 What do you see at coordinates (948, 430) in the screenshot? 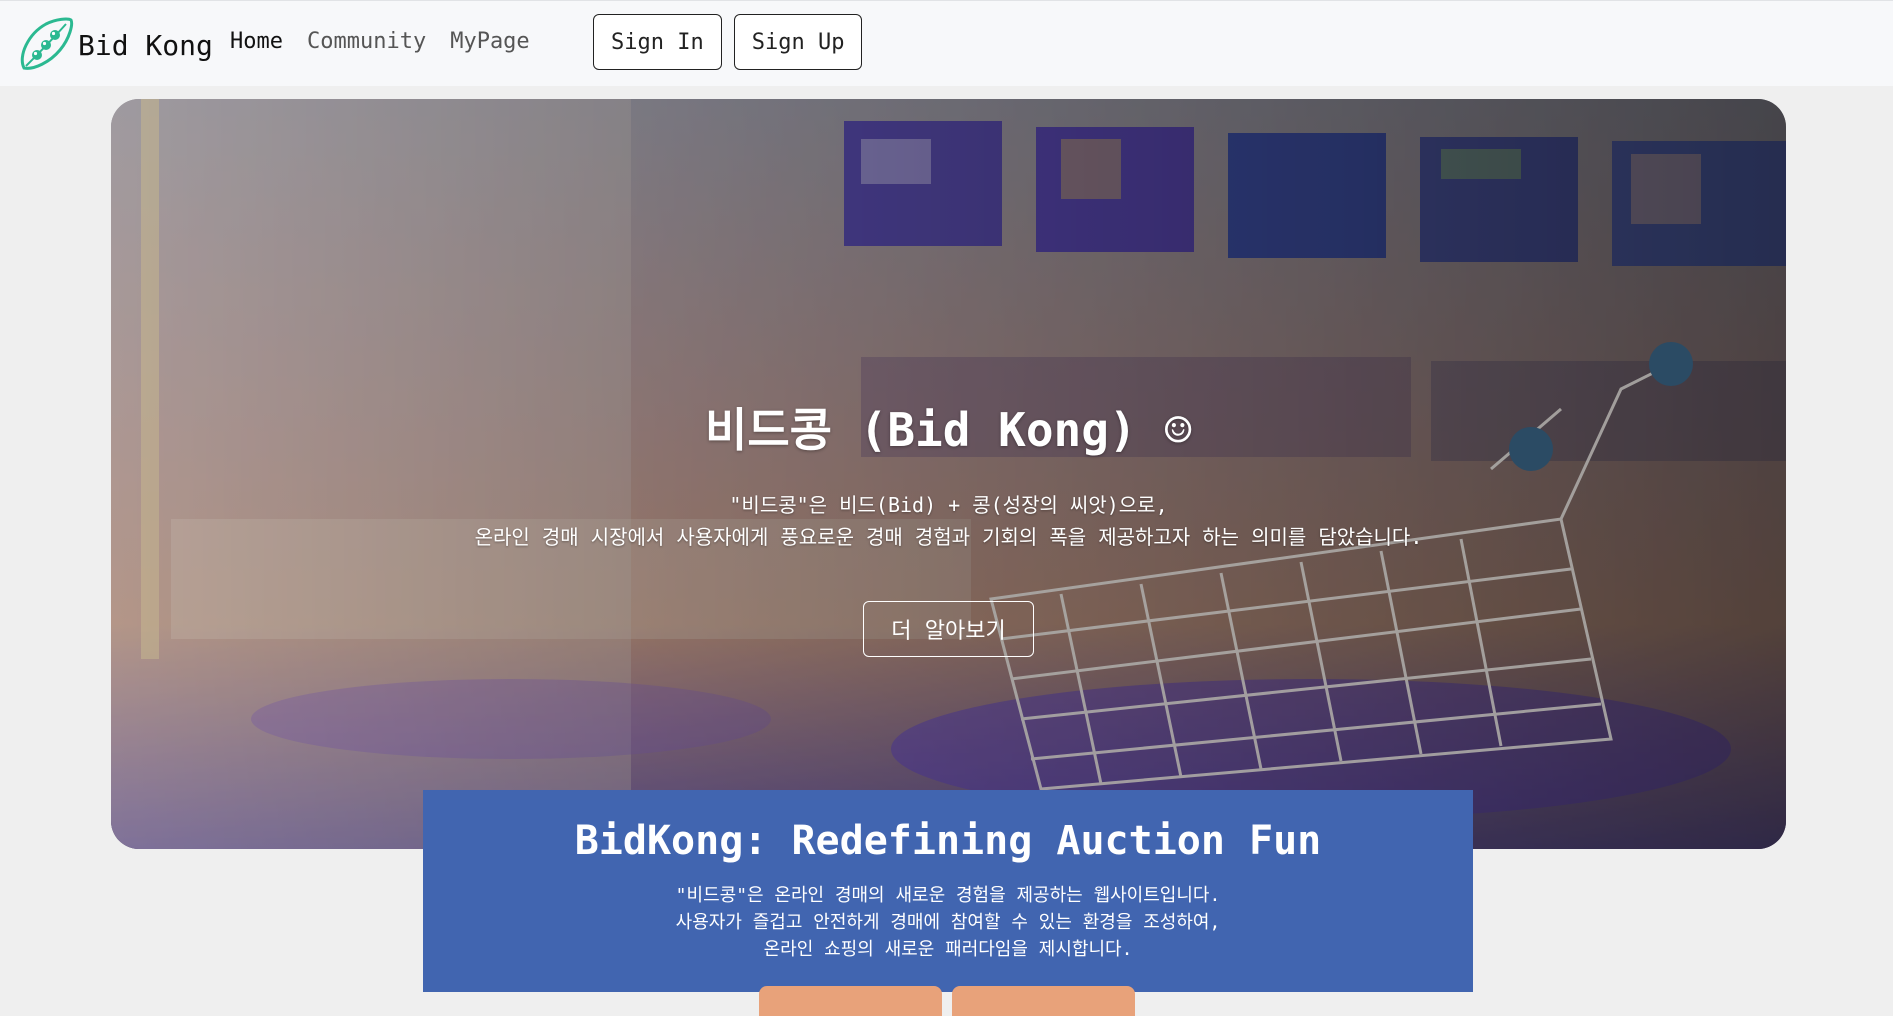
I see `hero-title: 비드콩 (Bid Kong) ☺` at bounding box center [948, 430].